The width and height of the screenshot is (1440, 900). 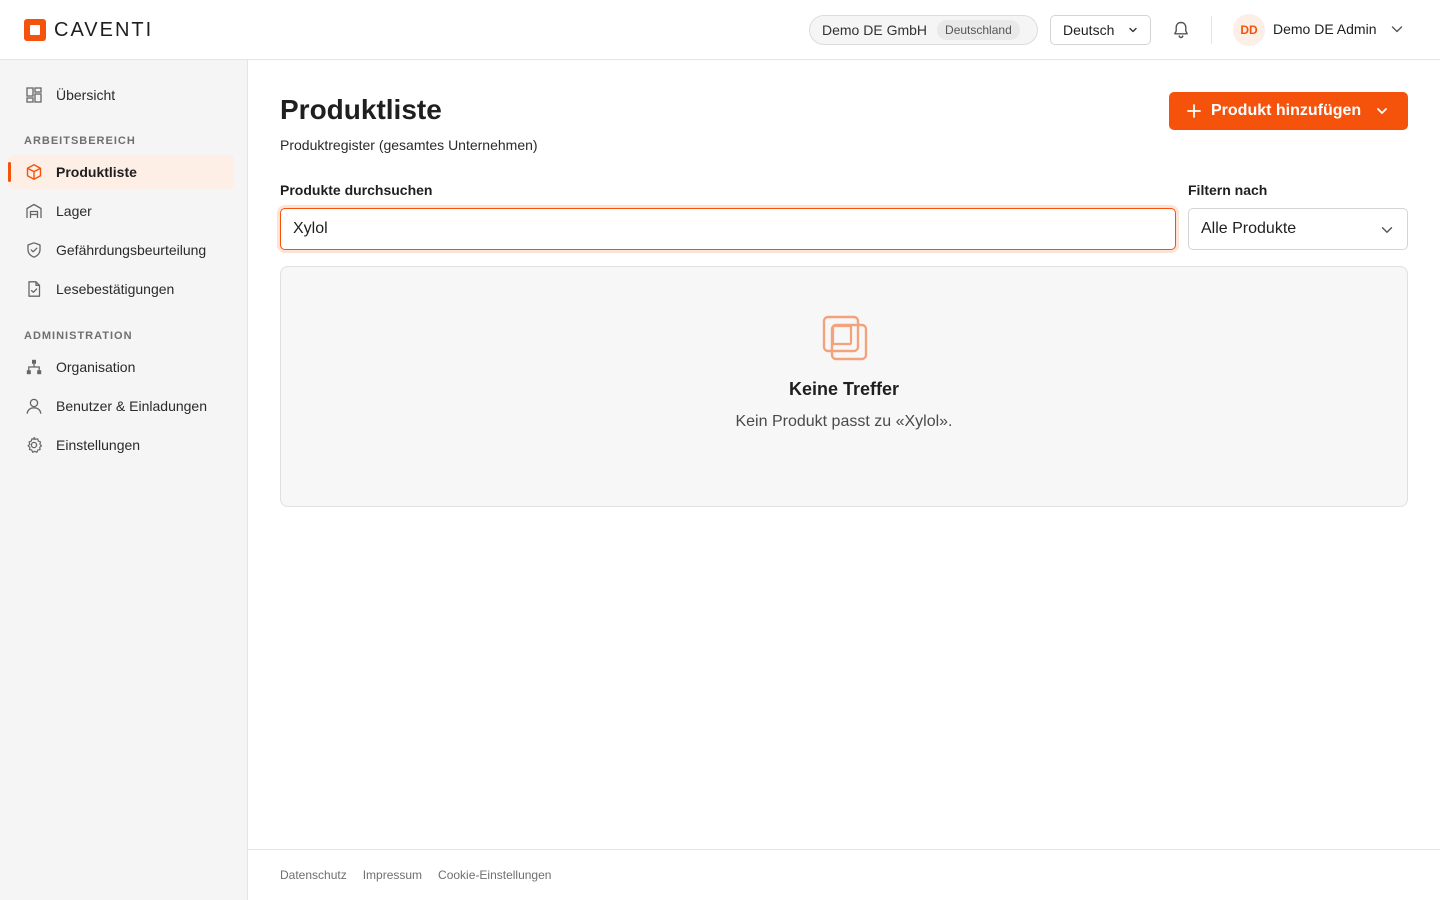 What do you see at coordinates (121, 211) in the screenshot?
I see `sidebar-item-lager: Lager` at bounding box center [121, 211].